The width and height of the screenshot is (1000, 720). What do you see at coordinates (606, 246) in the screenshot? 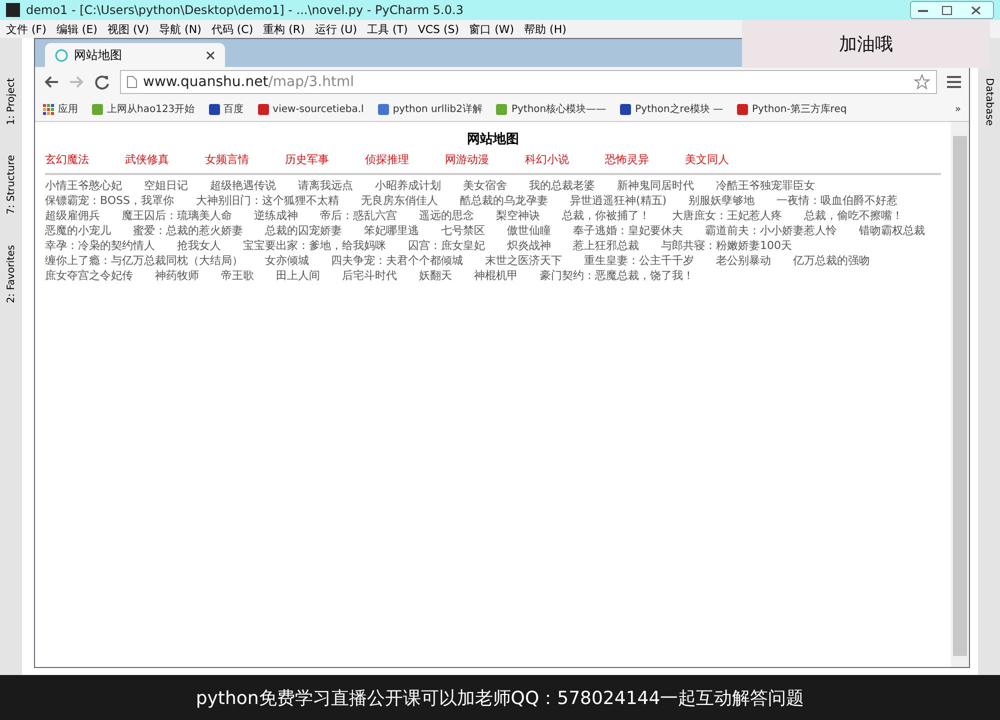
I see `novel-link: 惹上狂邪总裁` at bounding box center [606, 246].